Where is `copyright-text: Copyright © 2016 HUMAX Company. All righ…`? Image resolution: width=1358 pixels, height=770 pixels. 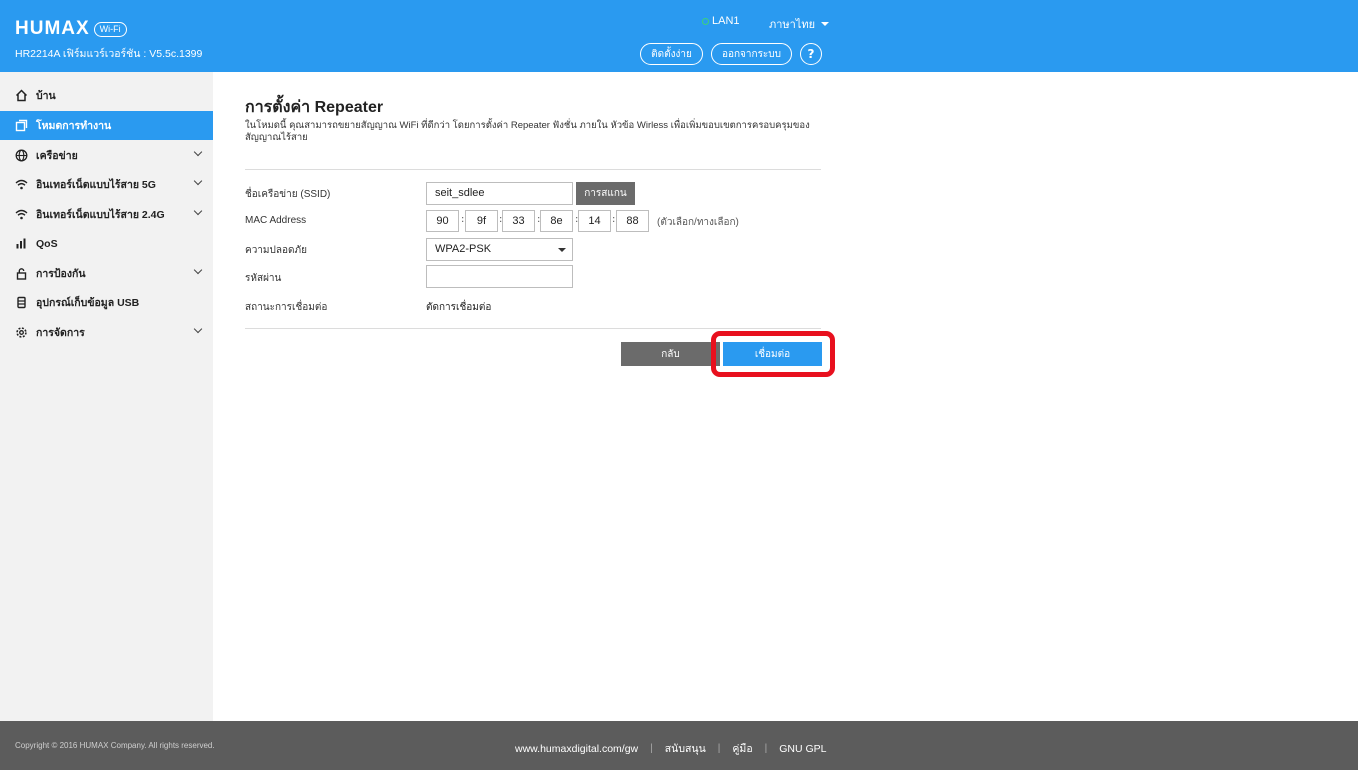
copyright-text: Copyright © 2016 HUMAX Company. All righ… is located at coordinates (115, 745).